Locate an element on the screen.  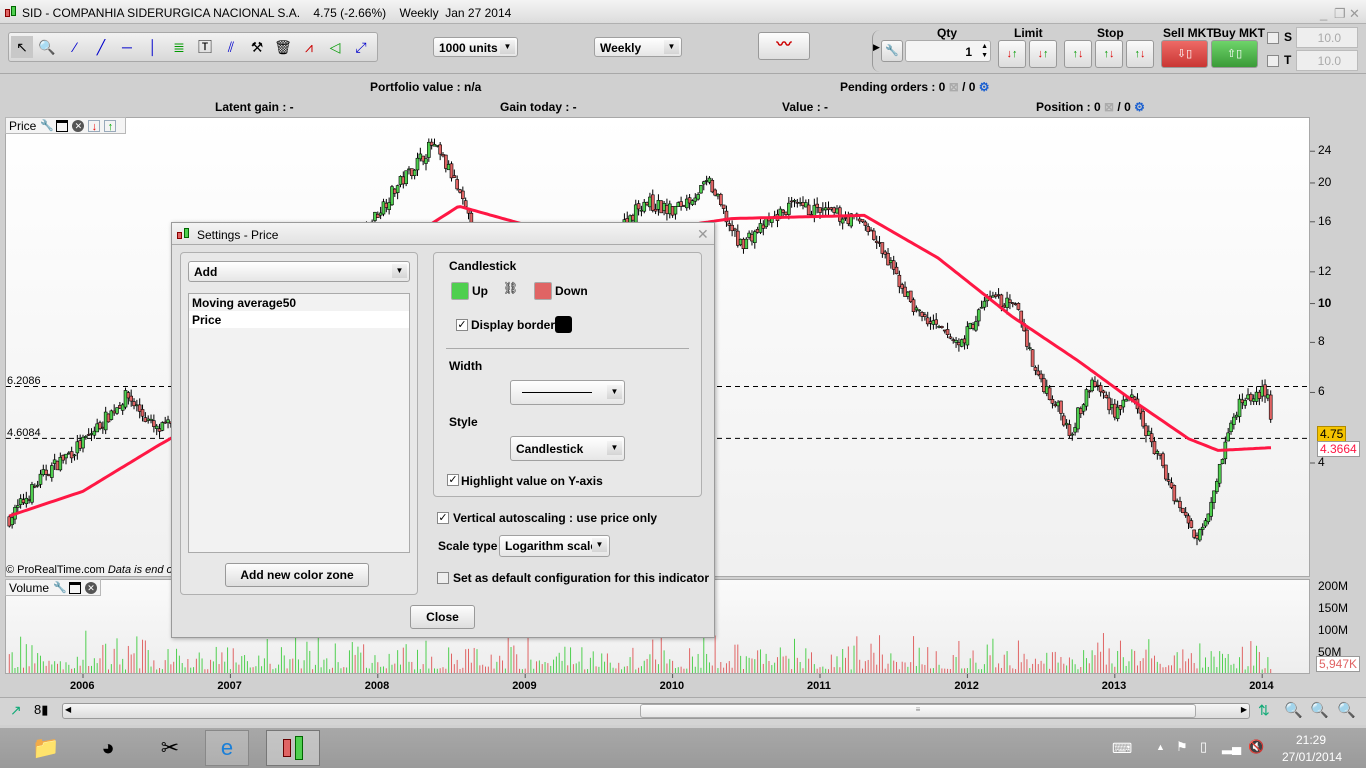
prorealtime-taskbar-icon is located at coordinates (293, 748).